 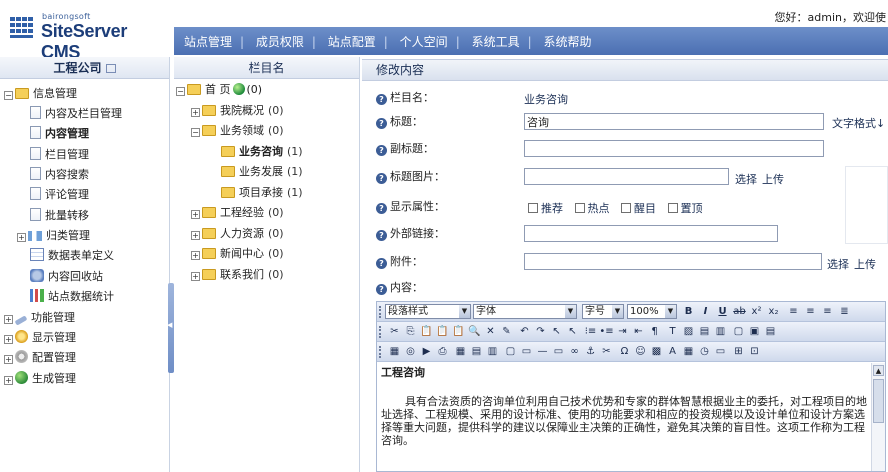 I want to click on table-insert-icon: ▦, so click(x=460, y=351).